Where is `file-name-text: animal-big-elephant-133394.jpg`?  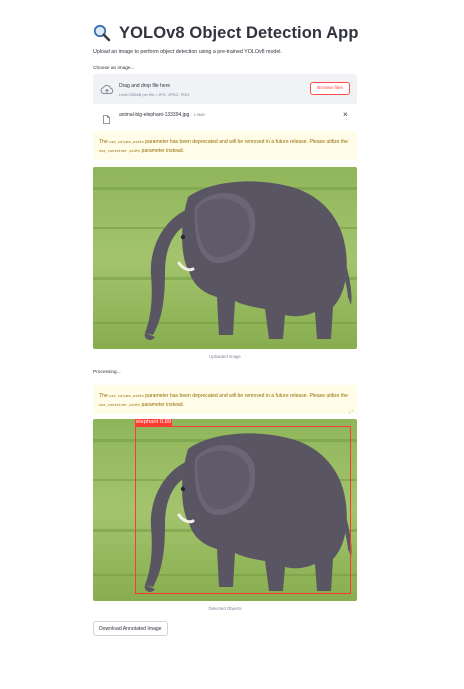
file-name-text: animal-big-elephant-133394.jpg is located at coordinates (154, 115).